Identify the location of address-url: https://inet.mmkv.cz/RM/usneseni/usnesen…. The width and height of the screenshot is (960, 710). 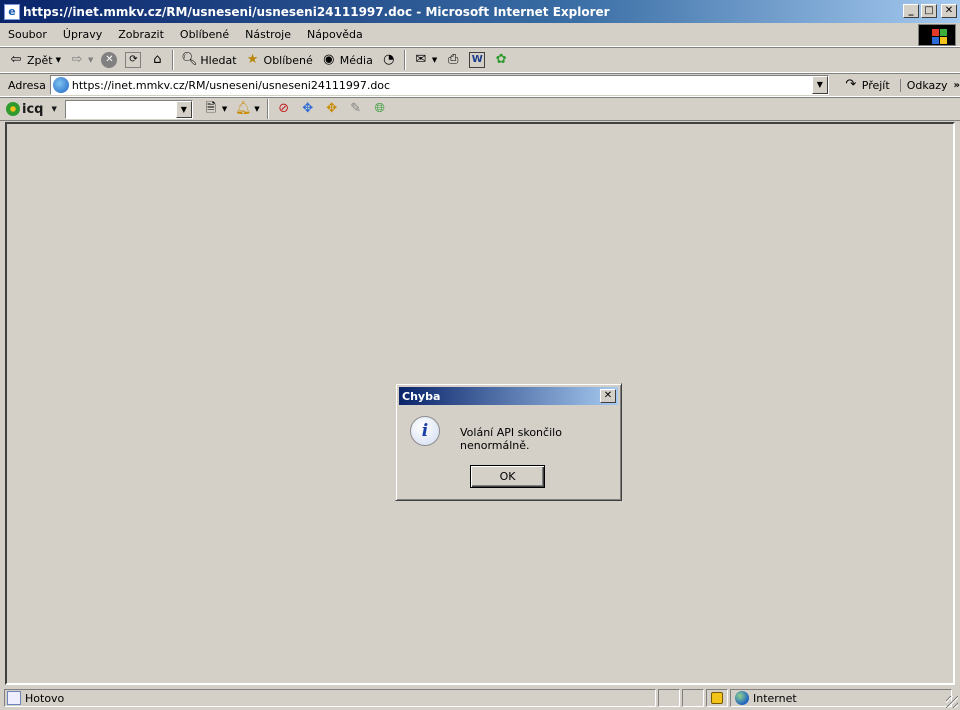
(231, 85).